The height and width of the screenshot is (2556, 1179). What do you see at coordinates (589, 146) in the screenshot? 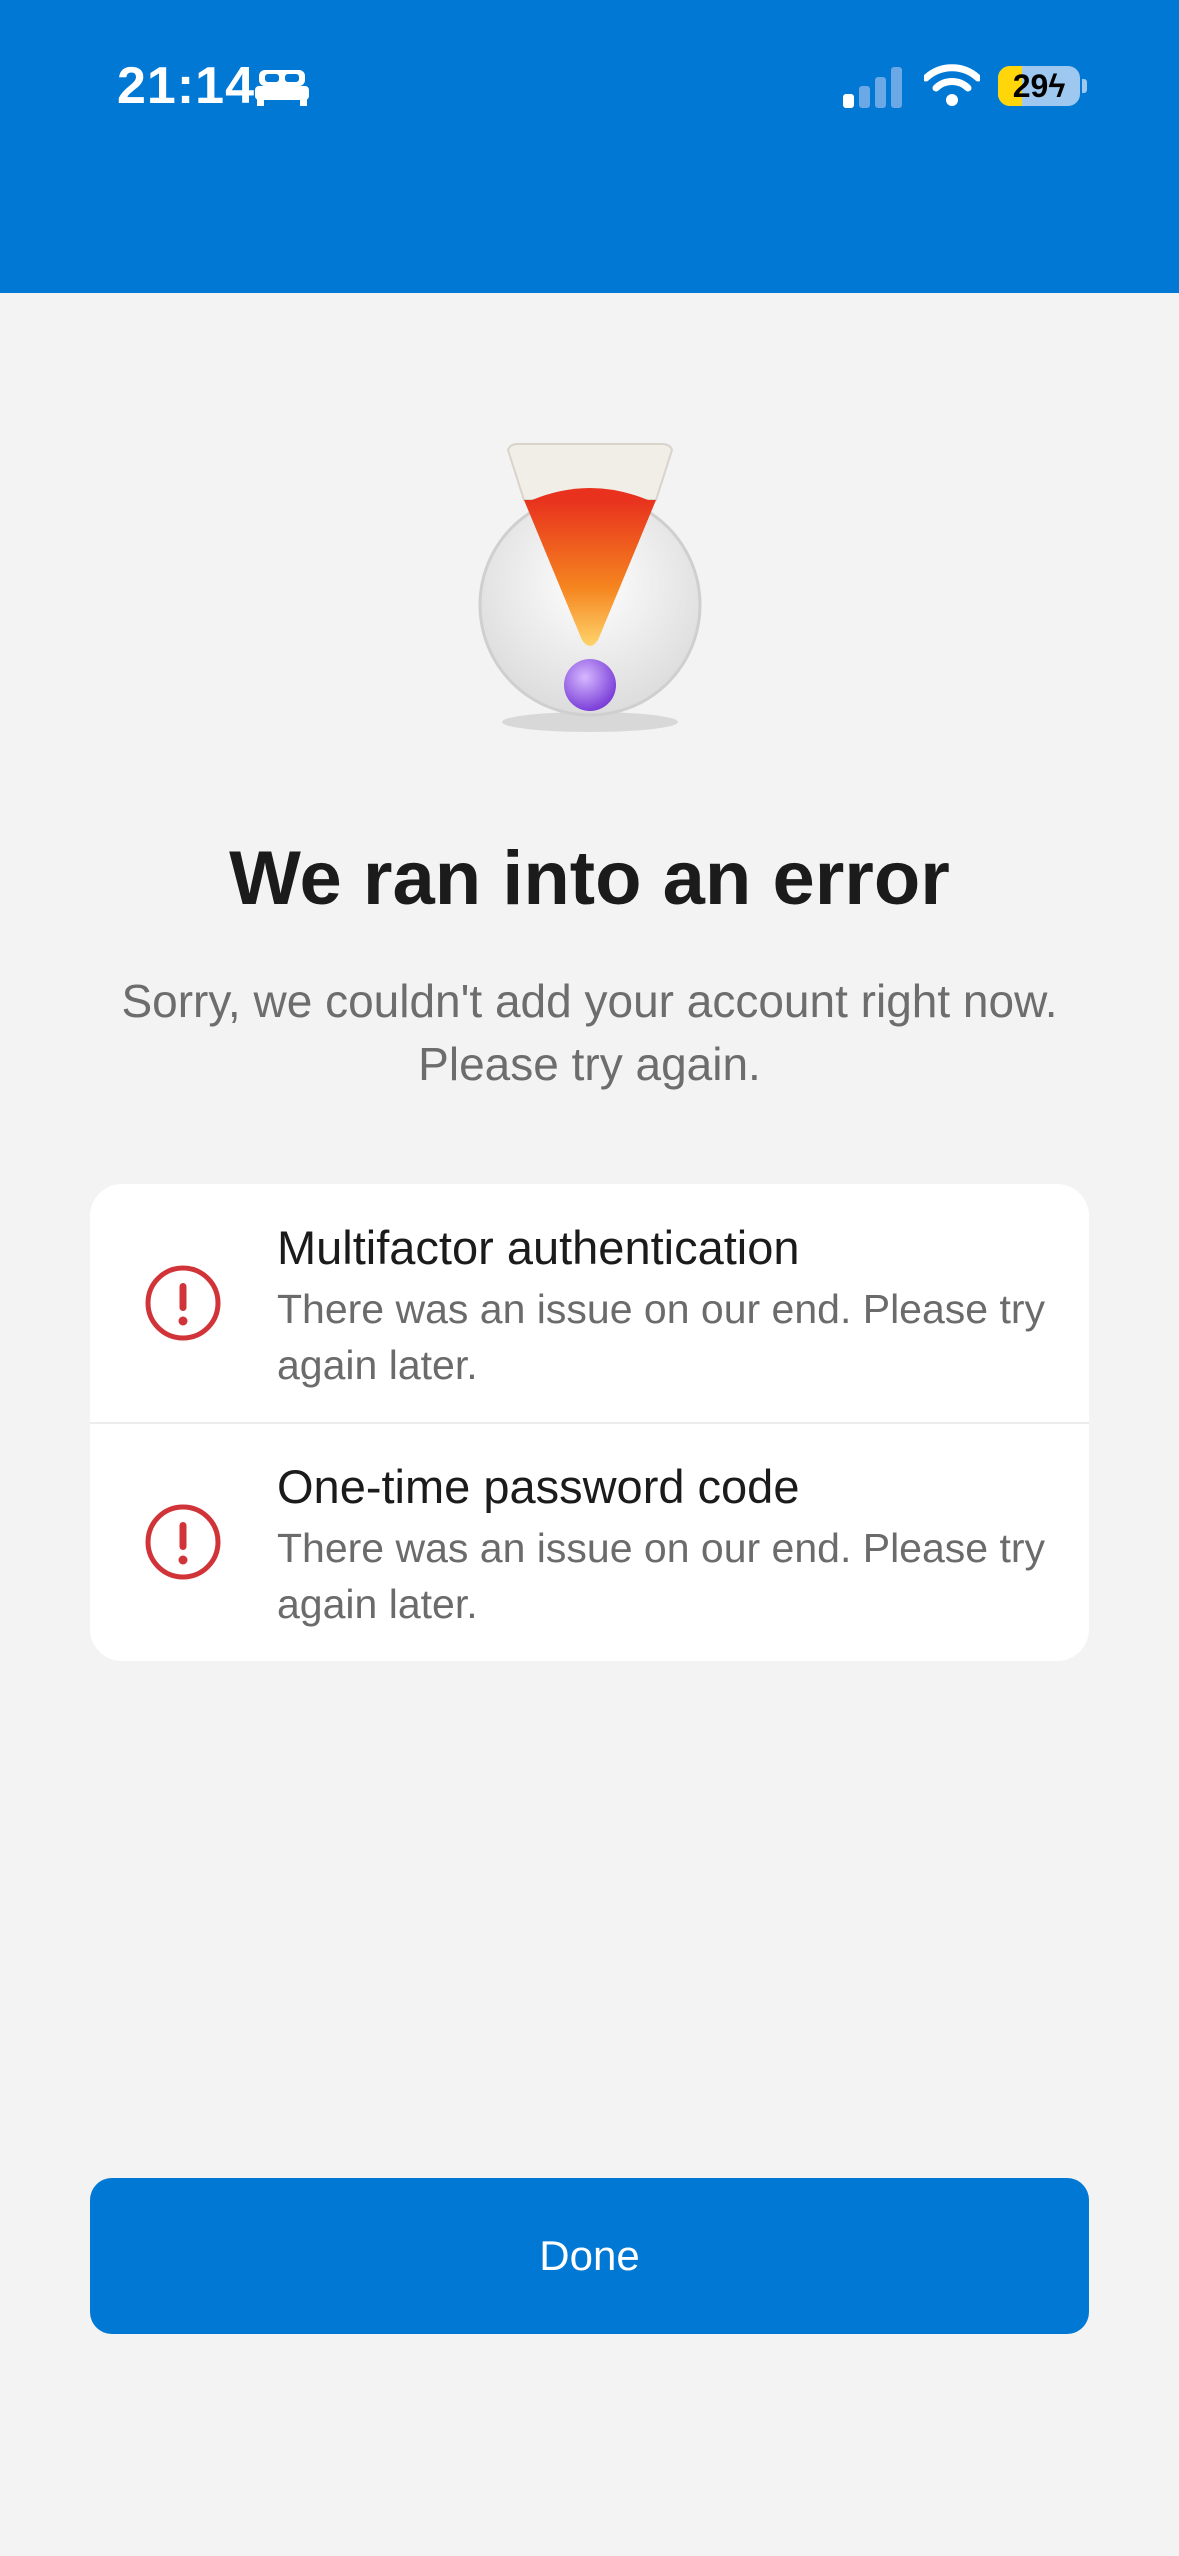
I see `top-app-bar: 21:14 29ϟ` at bounding box center [589, 146].